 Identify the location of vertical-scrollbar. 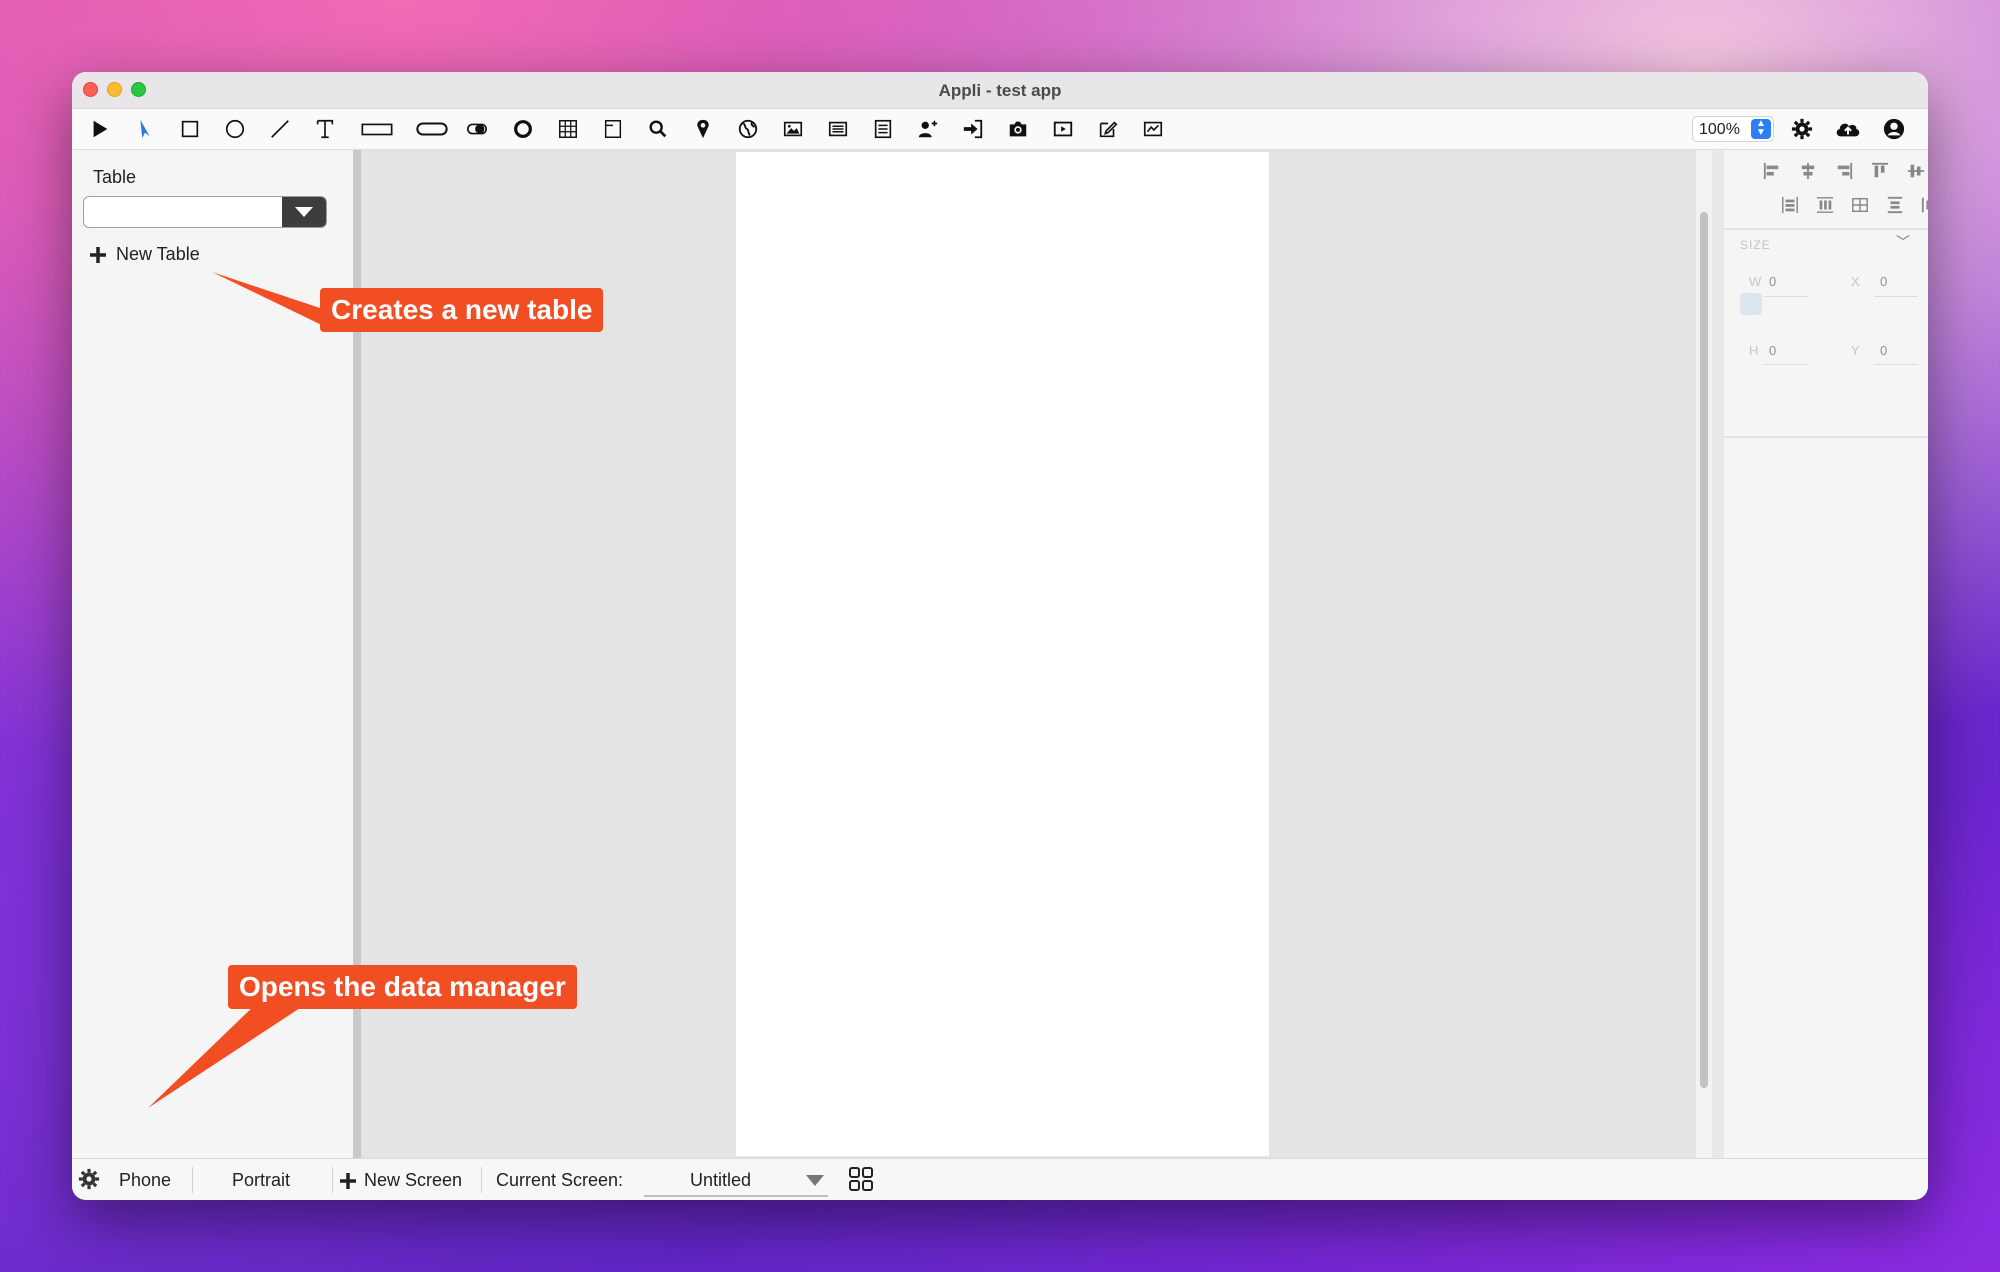
(1704, 654).